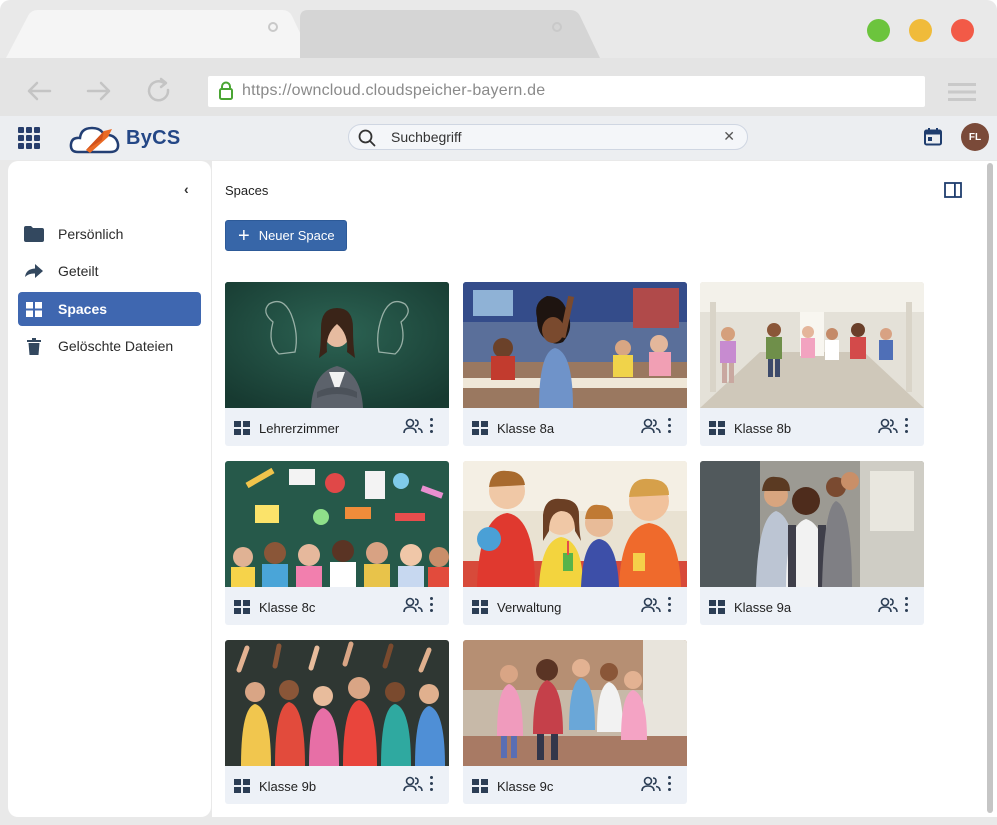  What do you see at coordinates (94, 140) in the screenshot?
I see `cloud-logo-icon` at bounding box center [94, 140].